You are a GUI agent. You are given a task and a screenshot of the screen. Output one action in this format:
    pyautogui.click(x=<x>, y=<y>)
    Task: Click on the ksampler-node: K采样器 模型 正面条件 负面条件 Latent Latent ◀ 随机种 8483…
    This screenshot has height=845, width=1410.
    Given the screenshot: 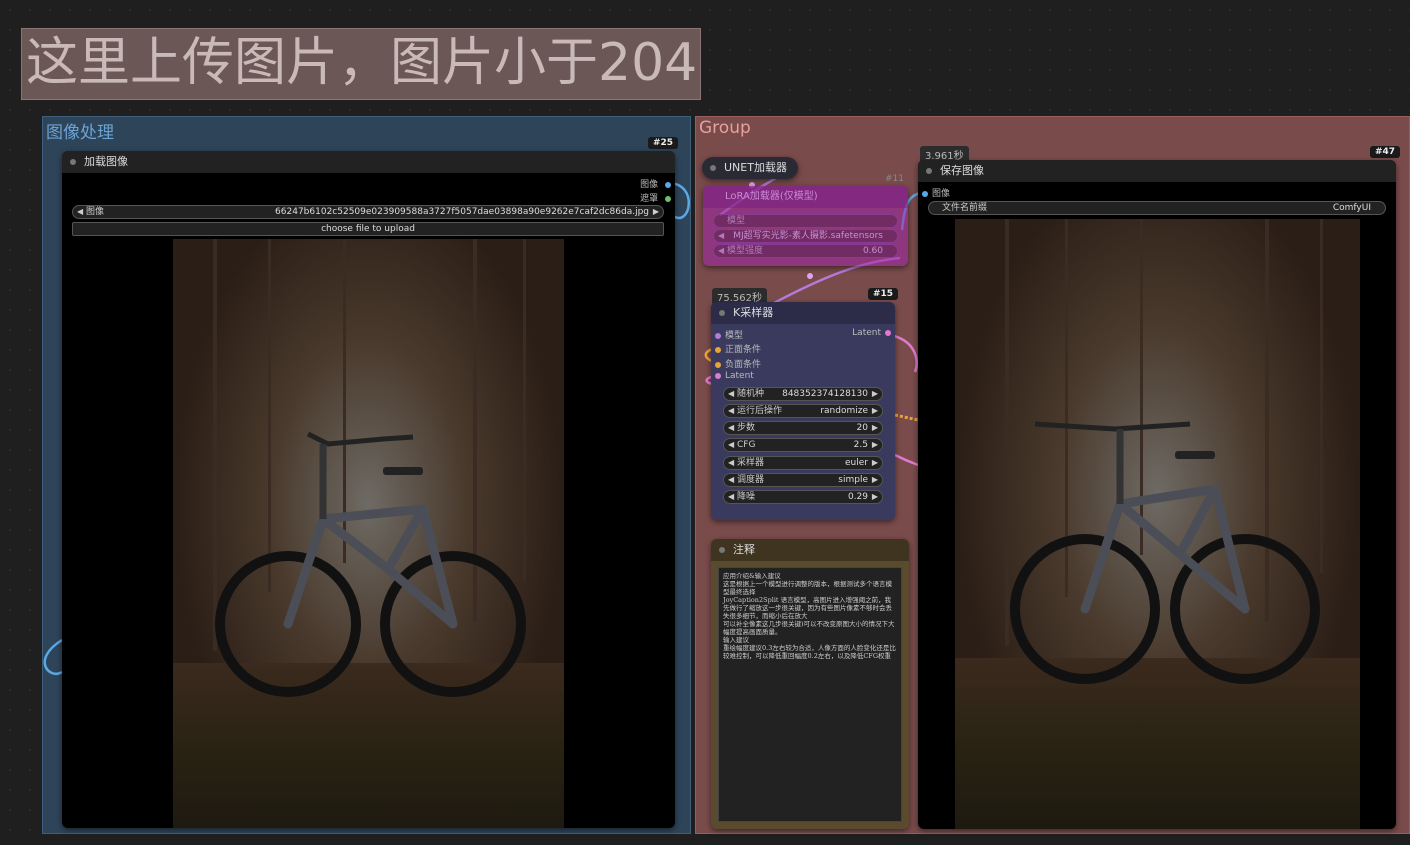 What is the action you would take?
    pyautogui.click(x=803, y=411)
    